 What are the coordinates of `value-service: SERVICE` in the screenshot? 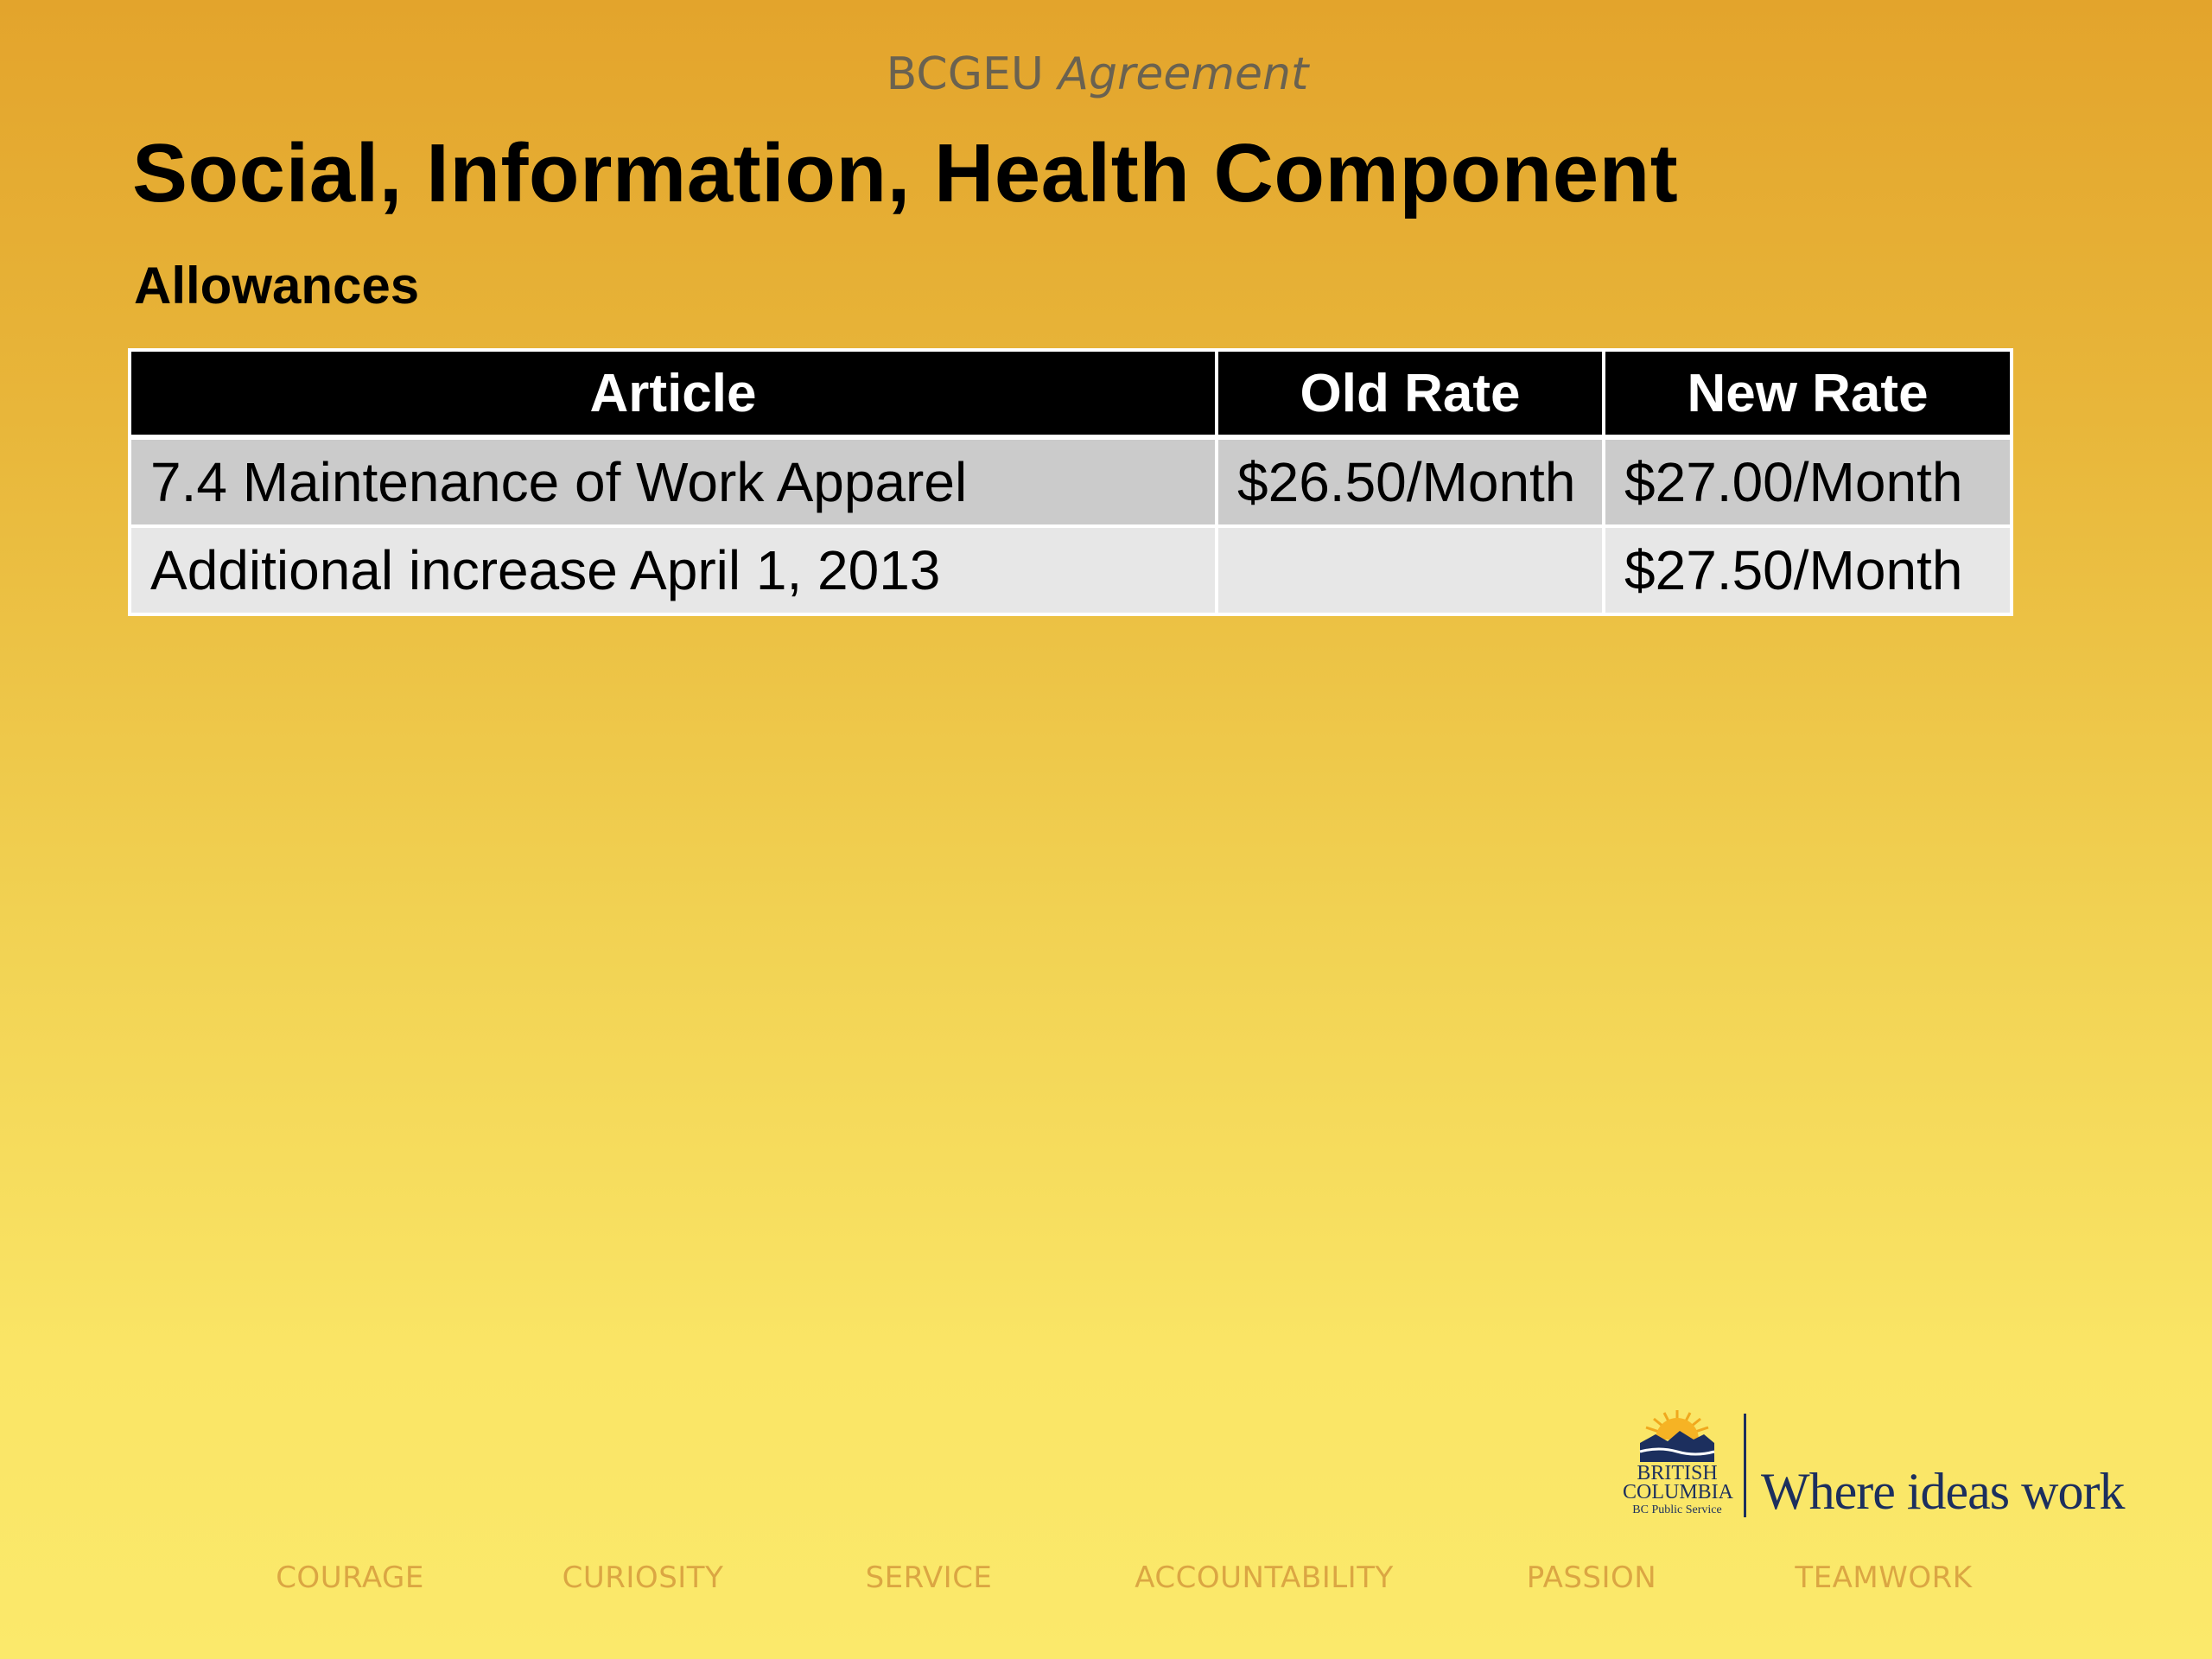 It's located at (929, 1577).